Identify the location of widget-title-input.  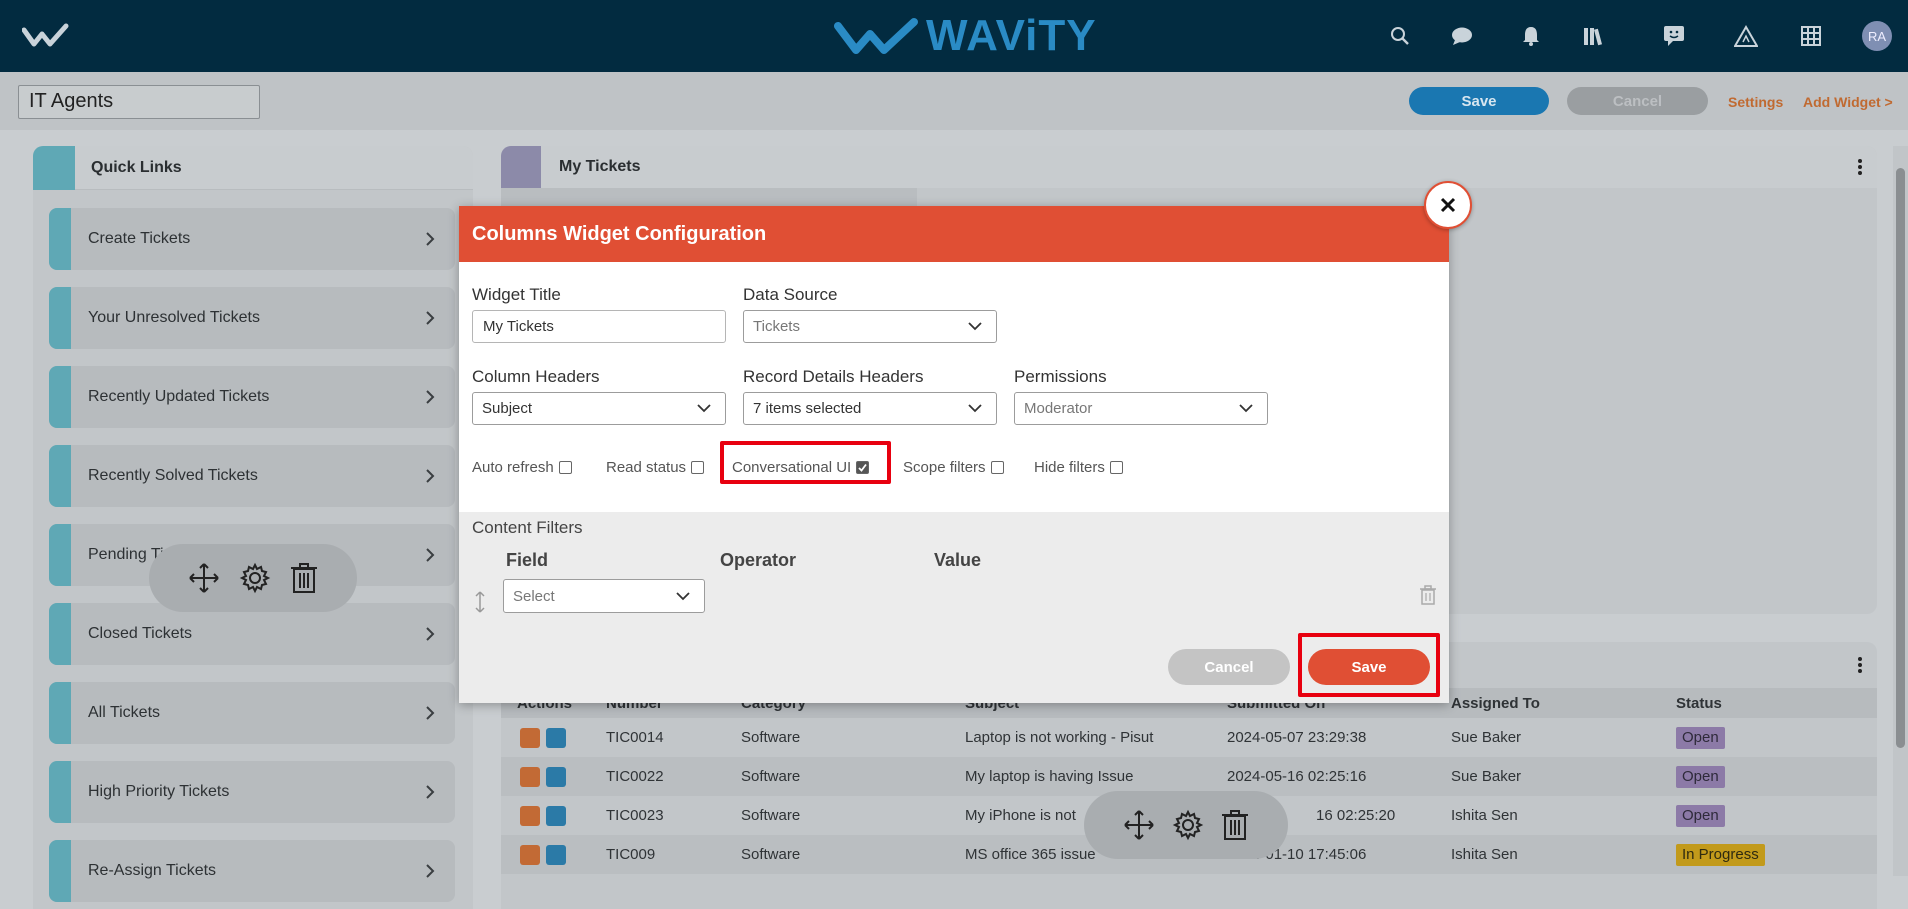
(599, 326).